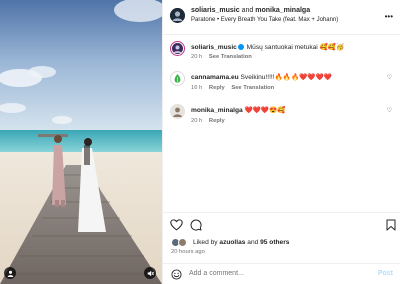  I want to click on emoji-picker-icon, so click(176, 275).